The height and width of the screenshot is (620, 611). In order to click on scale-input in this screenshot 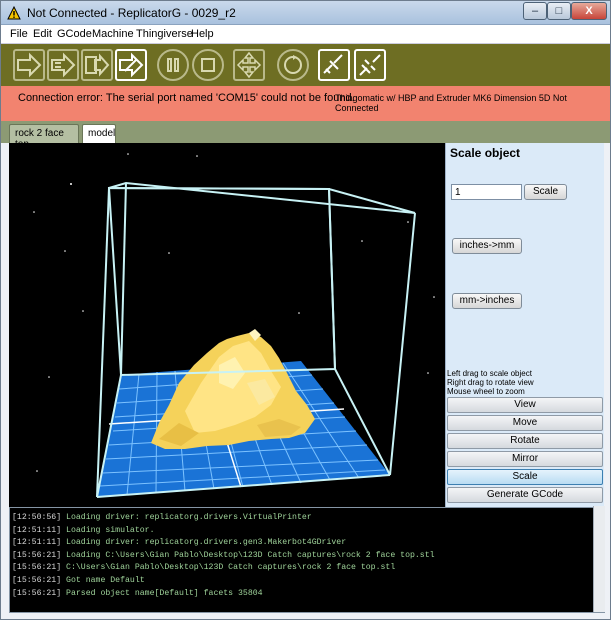, I will do `click(486, 192)`.